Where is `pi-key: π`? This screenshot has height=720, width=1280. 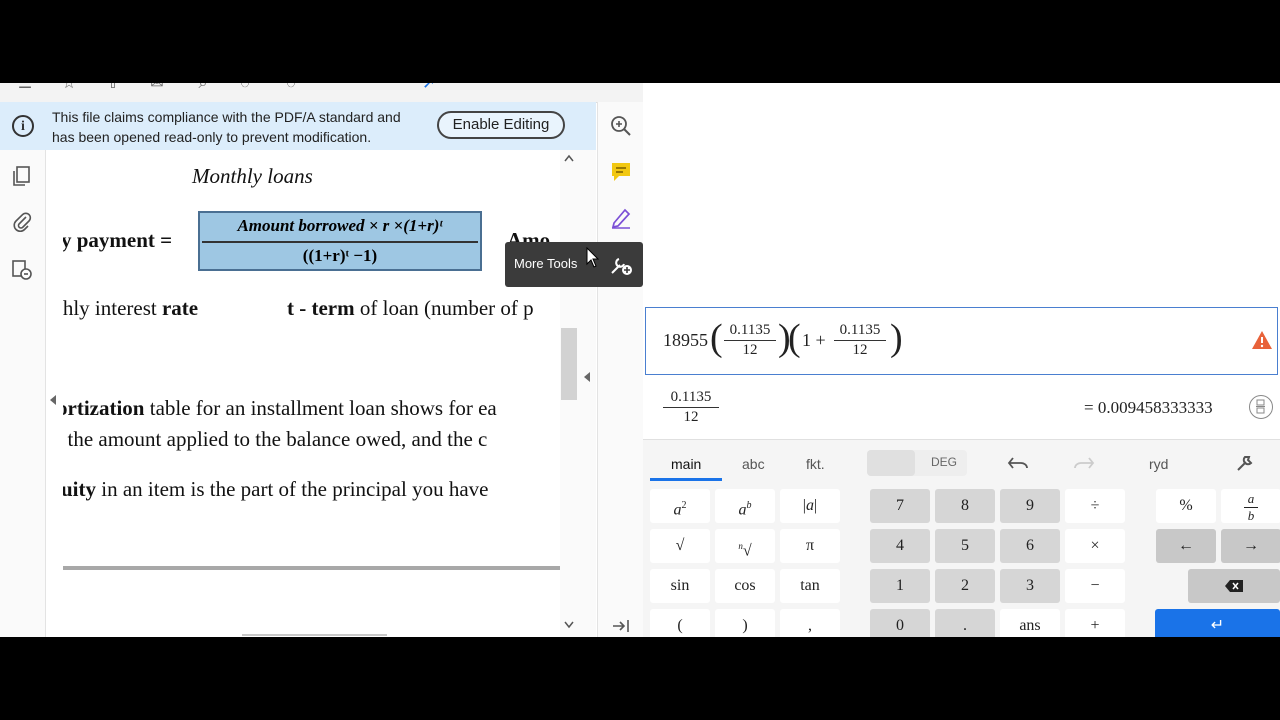
pi-key: π is located at coordinates (810, 546).